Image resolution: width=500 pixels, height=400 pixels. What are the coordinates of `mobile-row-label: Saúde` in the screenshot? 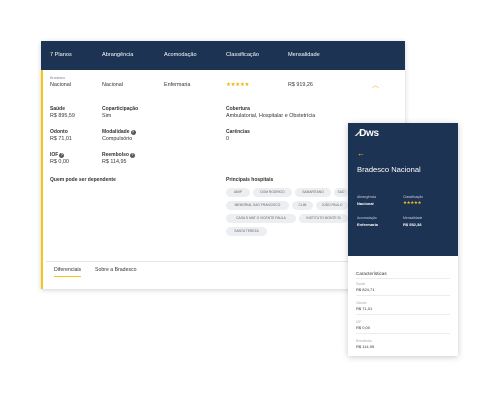 It's located at (361, 284).